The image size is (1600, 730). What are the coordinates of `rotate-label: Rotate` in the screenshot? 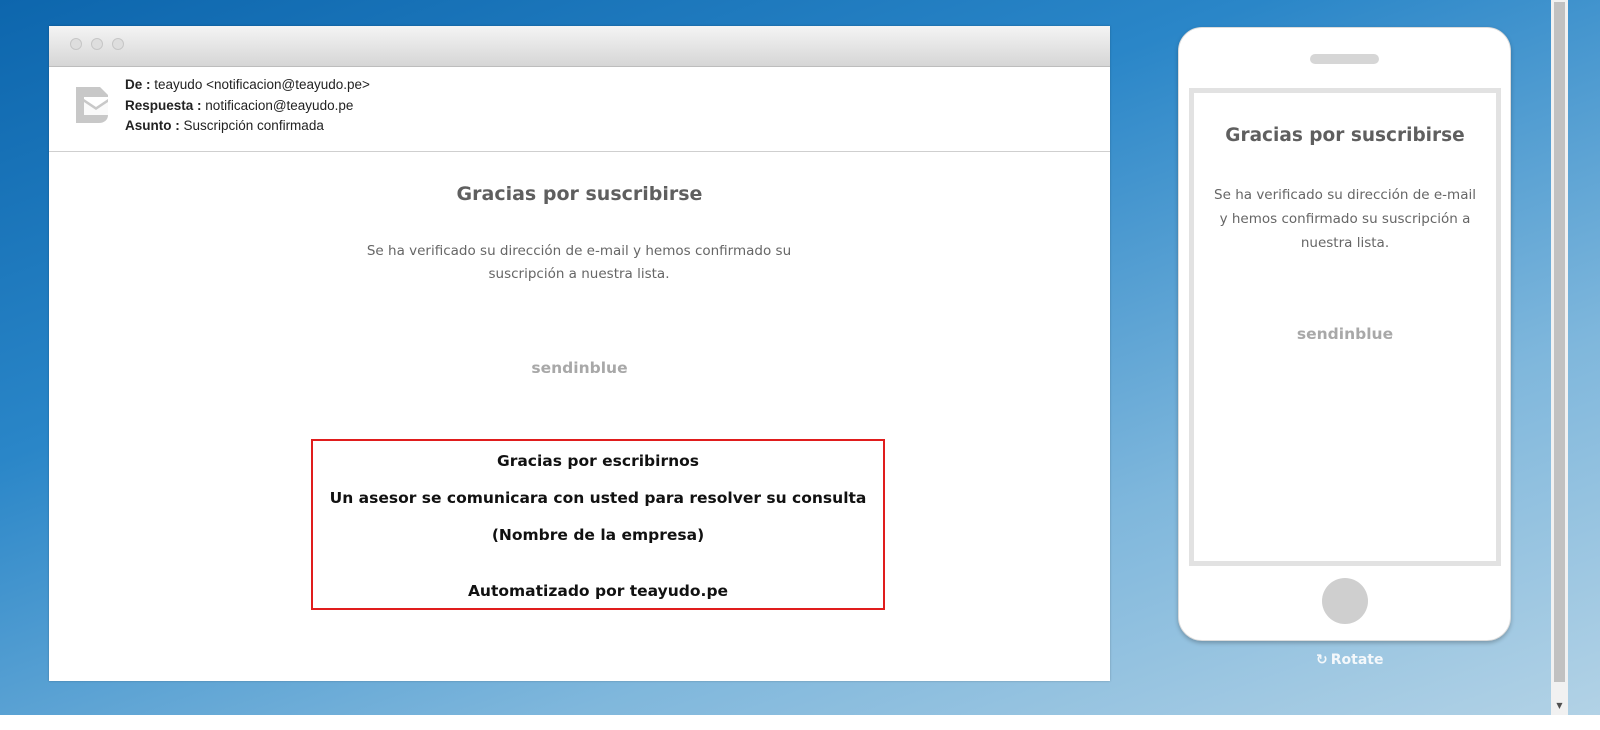 It's located at (1357, 660).